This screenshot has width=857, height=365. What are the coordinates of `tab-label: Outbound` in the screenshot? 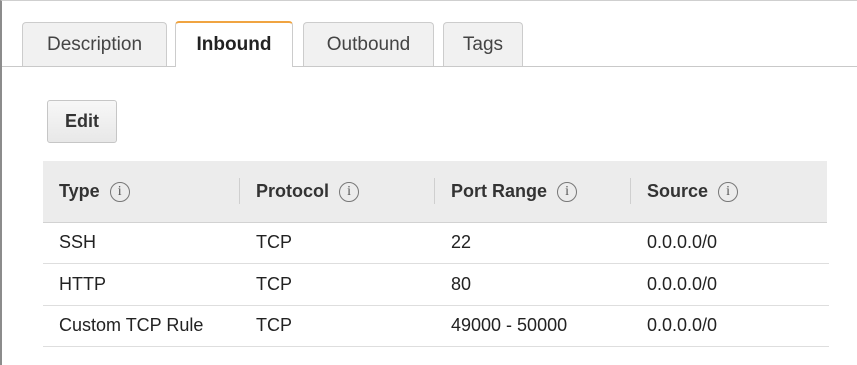 It's located at (368, 44).